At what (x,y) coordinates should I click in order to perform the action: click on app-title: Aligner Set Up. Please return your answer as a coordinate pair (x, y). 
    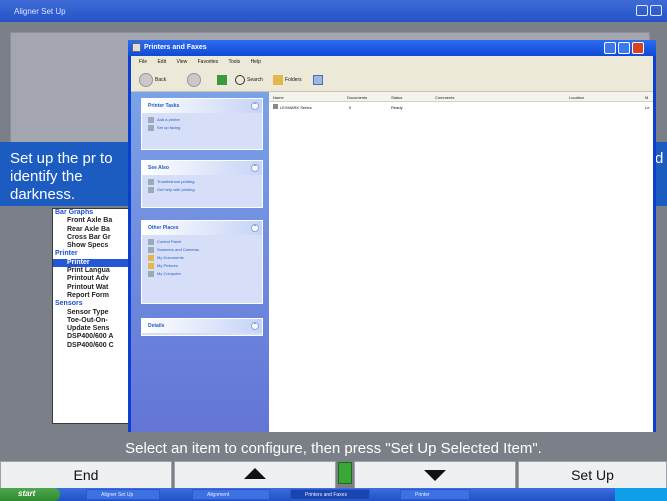
    Looking at the image, I should click on (40, 11).